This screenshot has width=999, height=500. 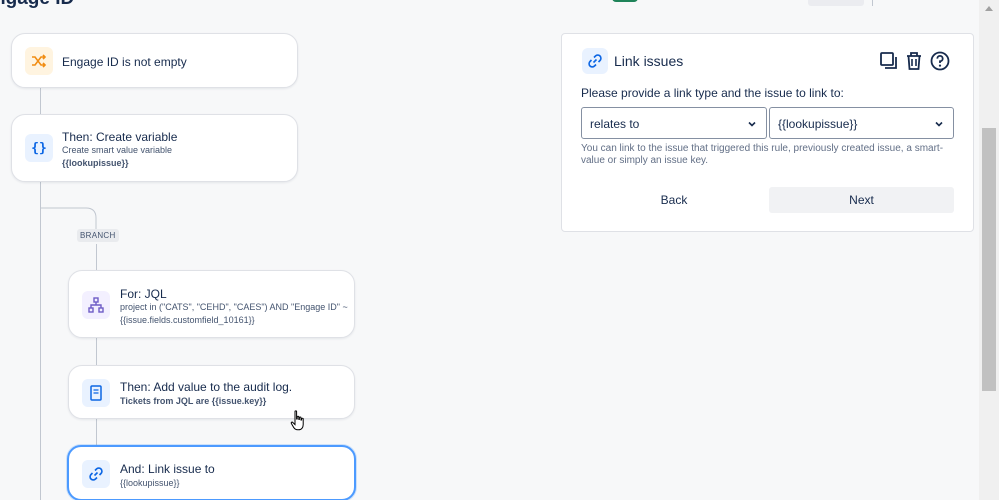 What do you see at coordinates (39, 61) in the screenshot?
I see `shuffle-icon` at bounding box center [39, 61].